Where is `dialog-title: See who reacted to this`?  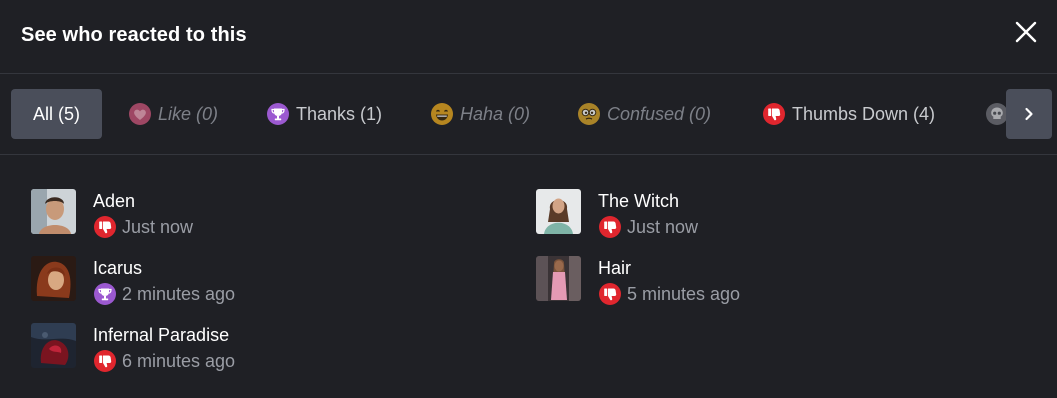
dialog-title: See who reacted to this is located at coordinates (134, 35).